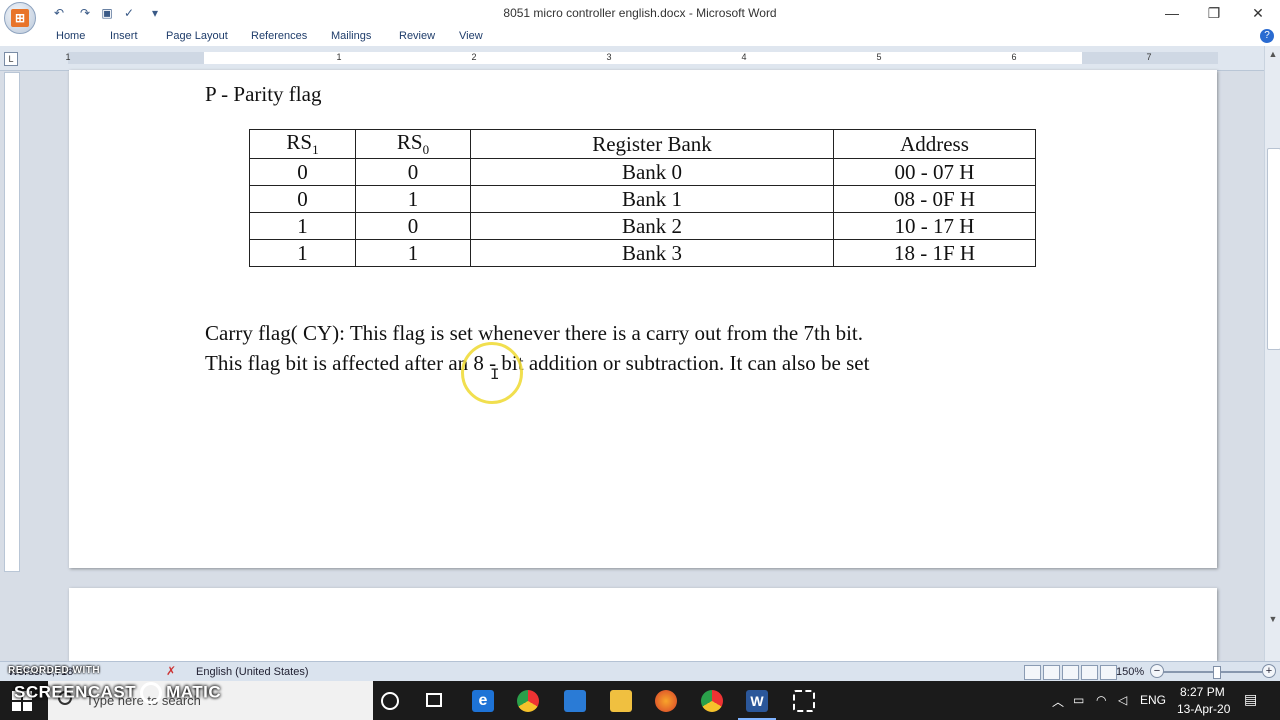 This screenshot has height=720, width=1280. Describe the element at coordinates (70, 36) in the screenshot. I see `tab-home: Home` at that location.